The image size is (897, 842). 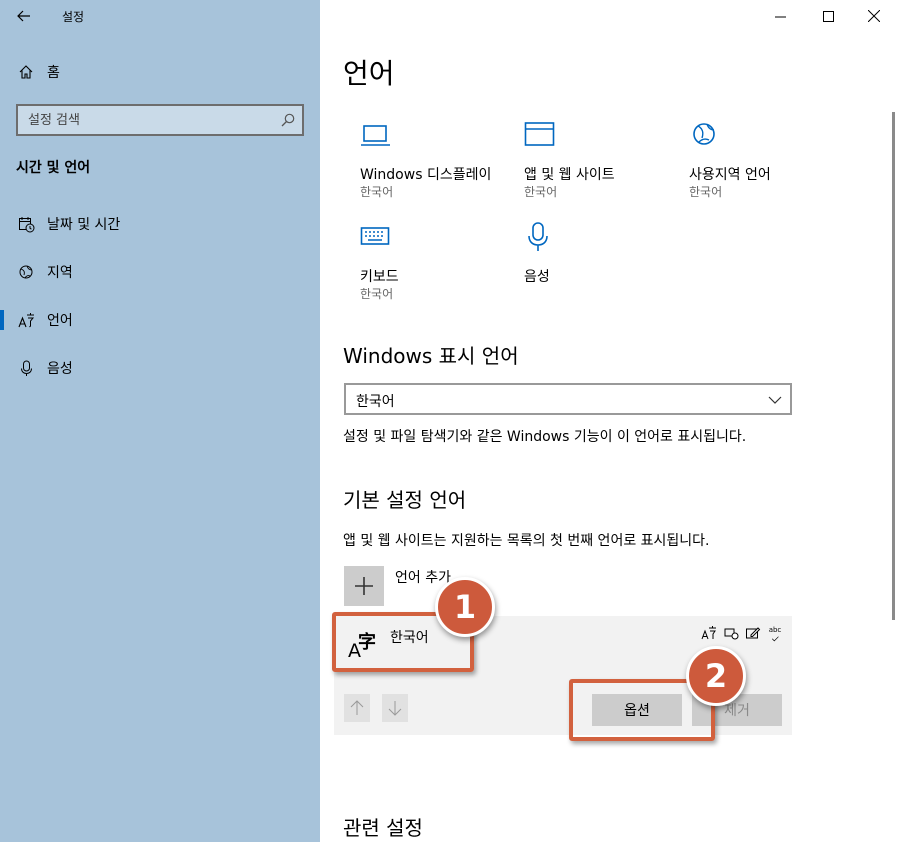 I want to click on display-language-feature-icon, so click(x=709, y=633).